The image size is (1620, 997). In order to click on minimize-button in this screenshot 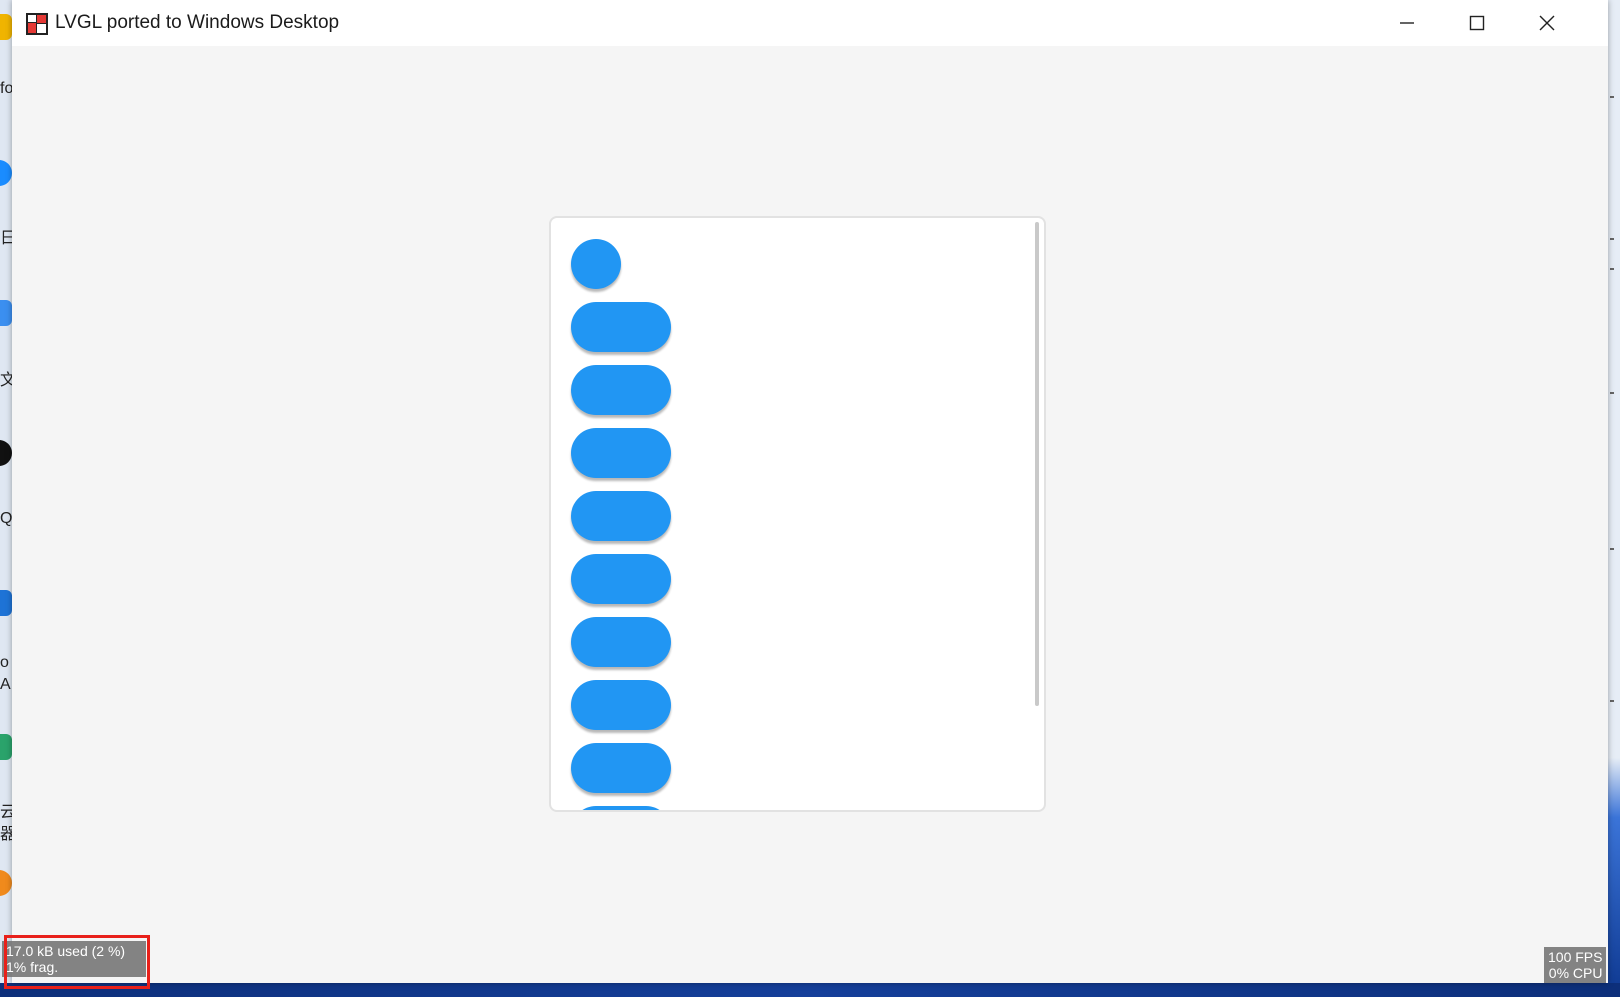, I will do `click(1407, 23)`.